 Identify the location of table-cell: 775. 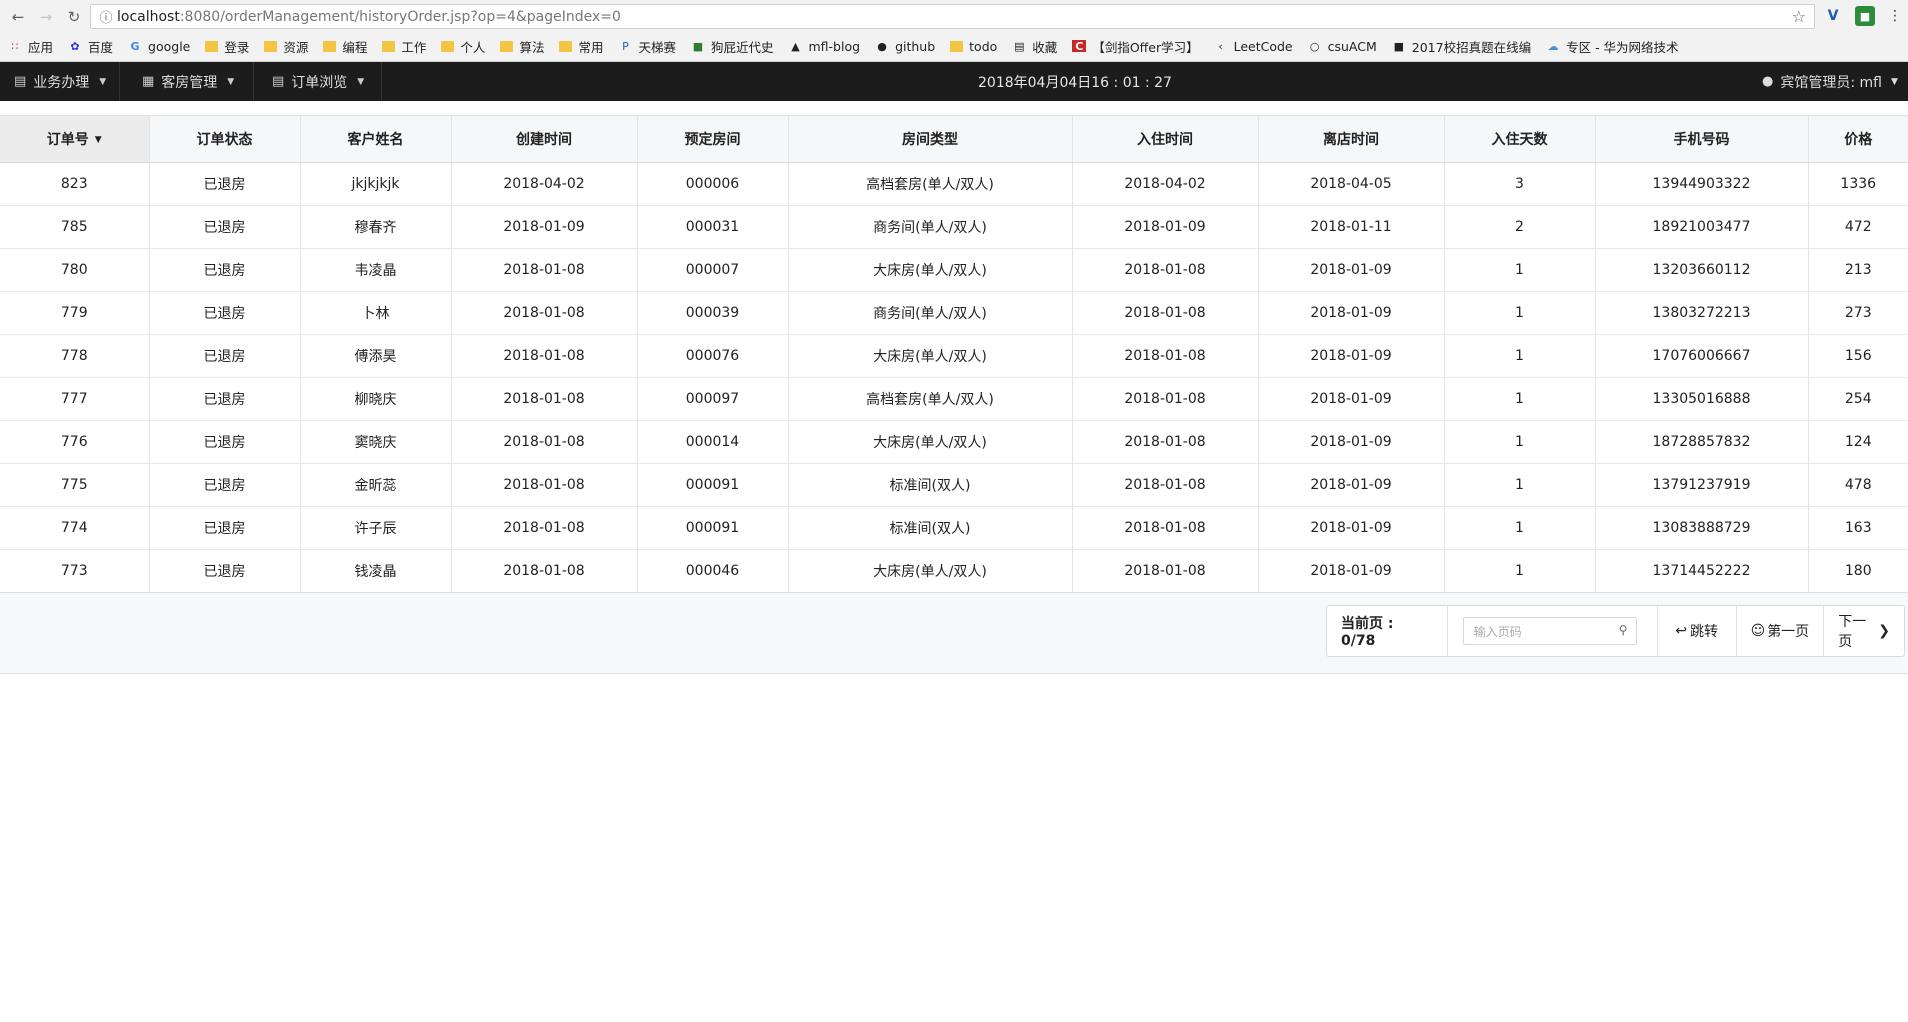
(75, 485).